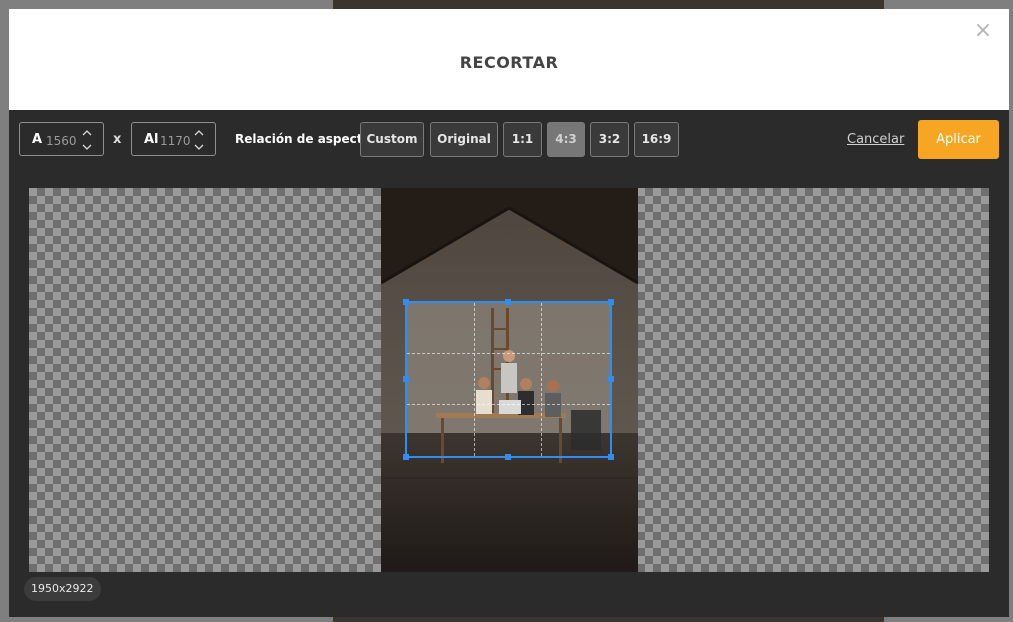 The width and height of the screenshot is (1013, 622). Describe the element at coordinates (611, 457) in the screenshot. I see `crop-handle-bottom-right` at that location.